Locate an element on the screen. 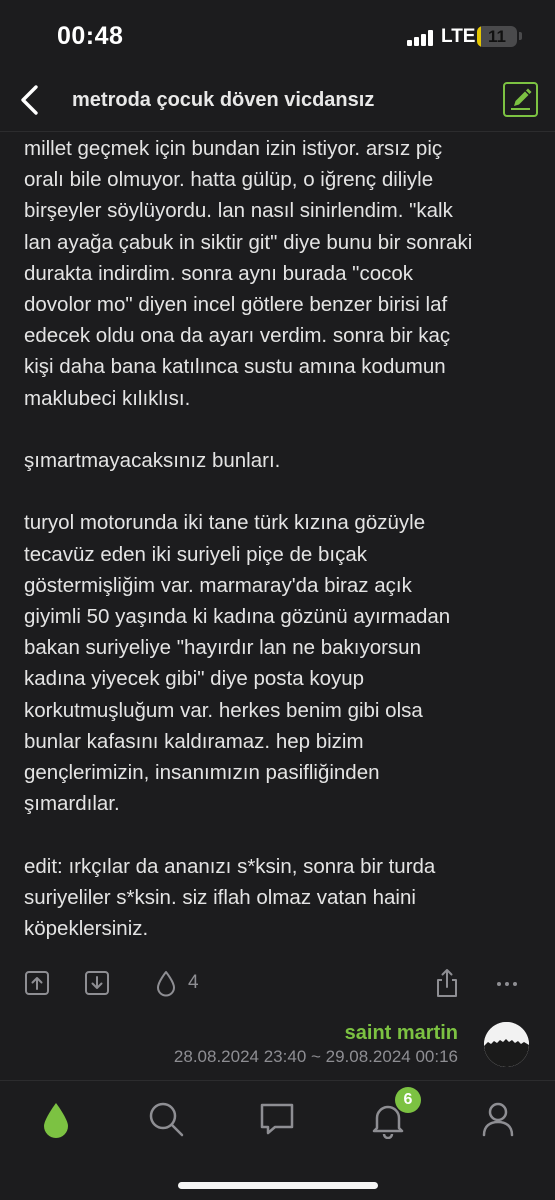 This screenshot has height=1200, width=555. topic-header: metroda çocuk döven vicdansız is located at coordinates (277, 101).